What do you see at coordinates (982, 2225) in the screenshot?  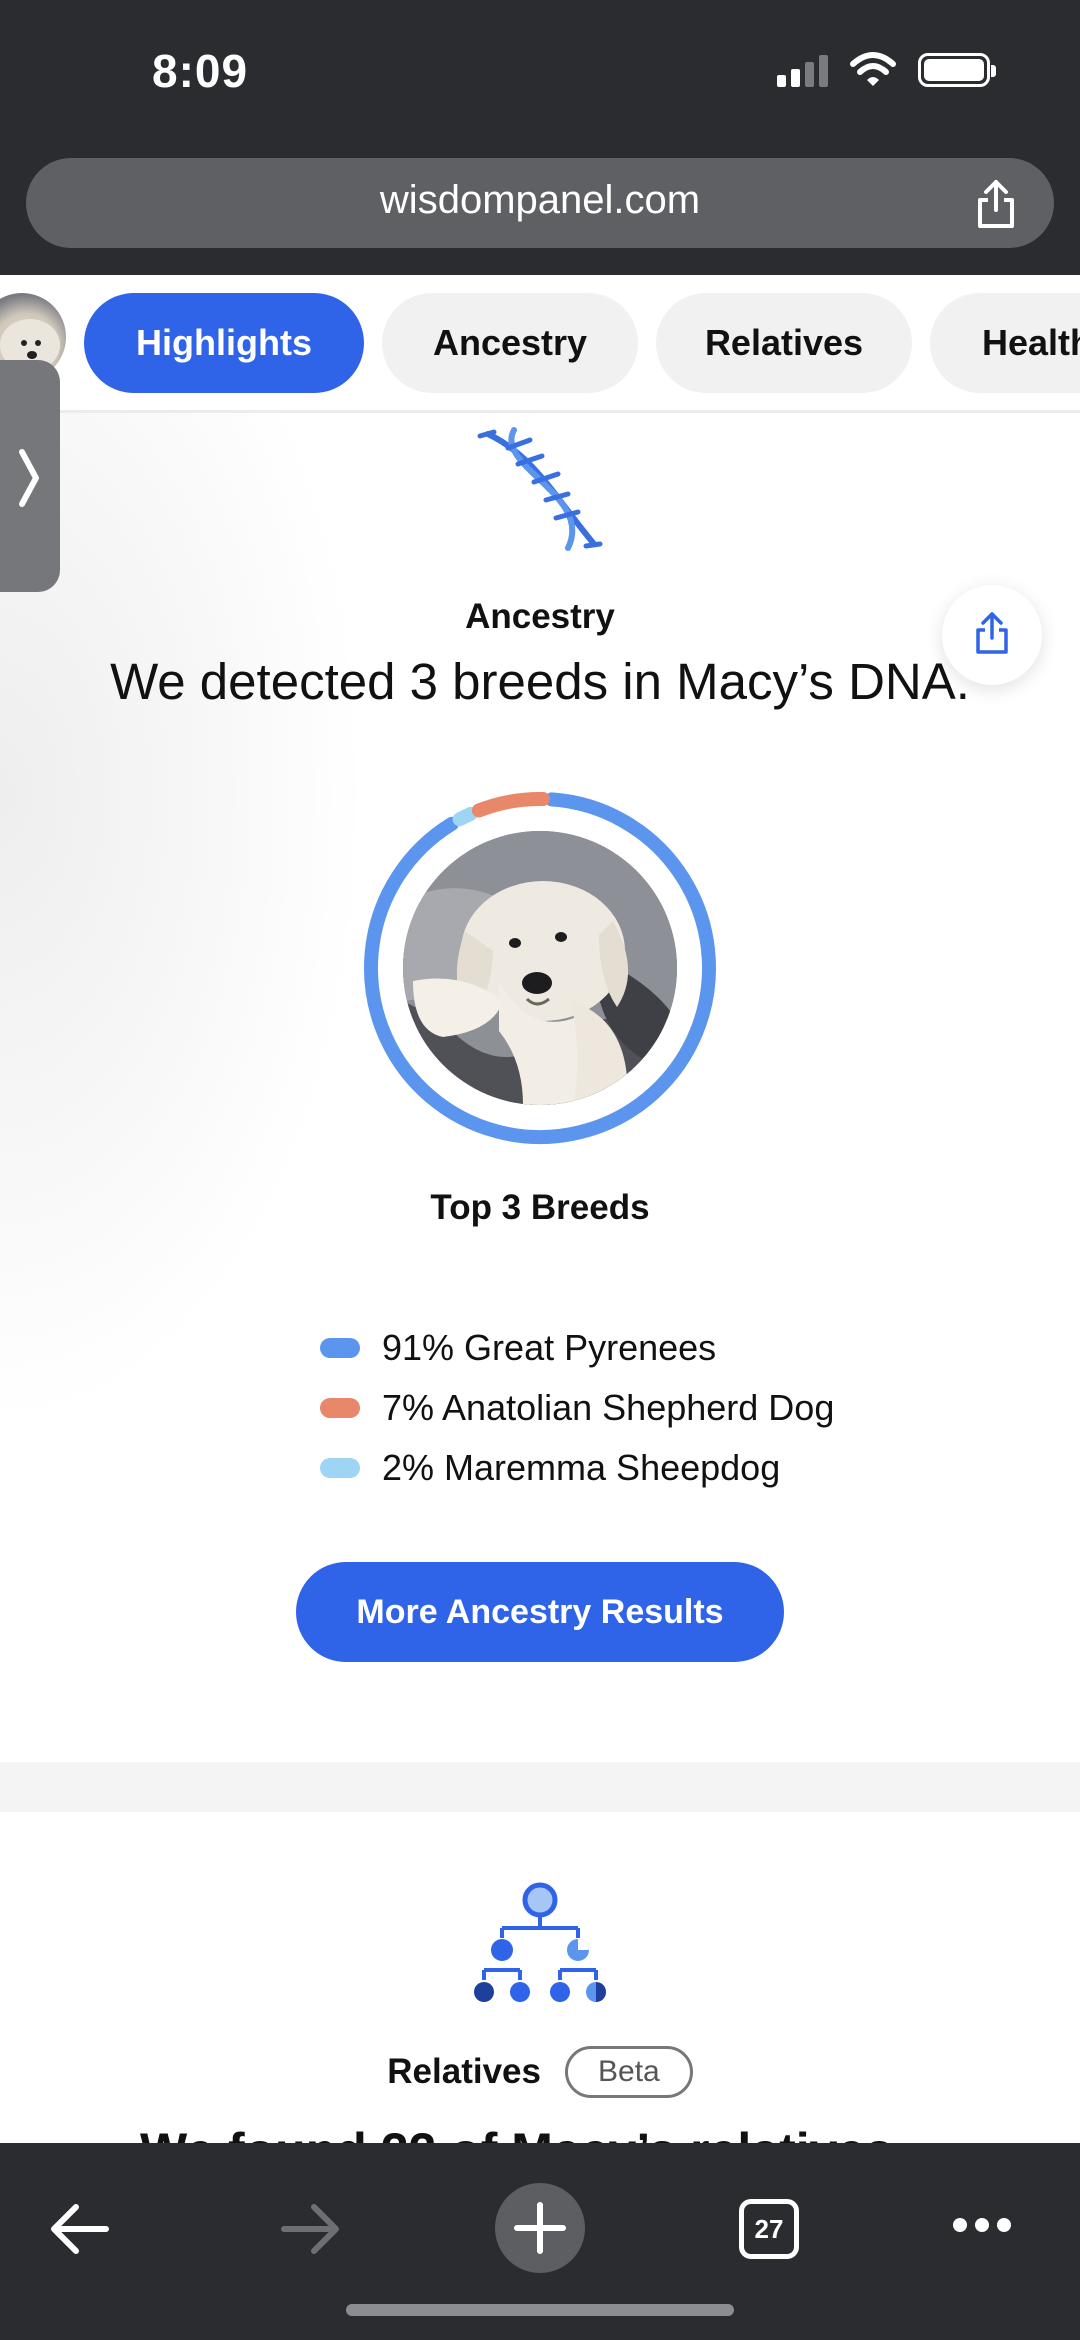 I see `more-dots-icon` at bounding box center [982, 2225].